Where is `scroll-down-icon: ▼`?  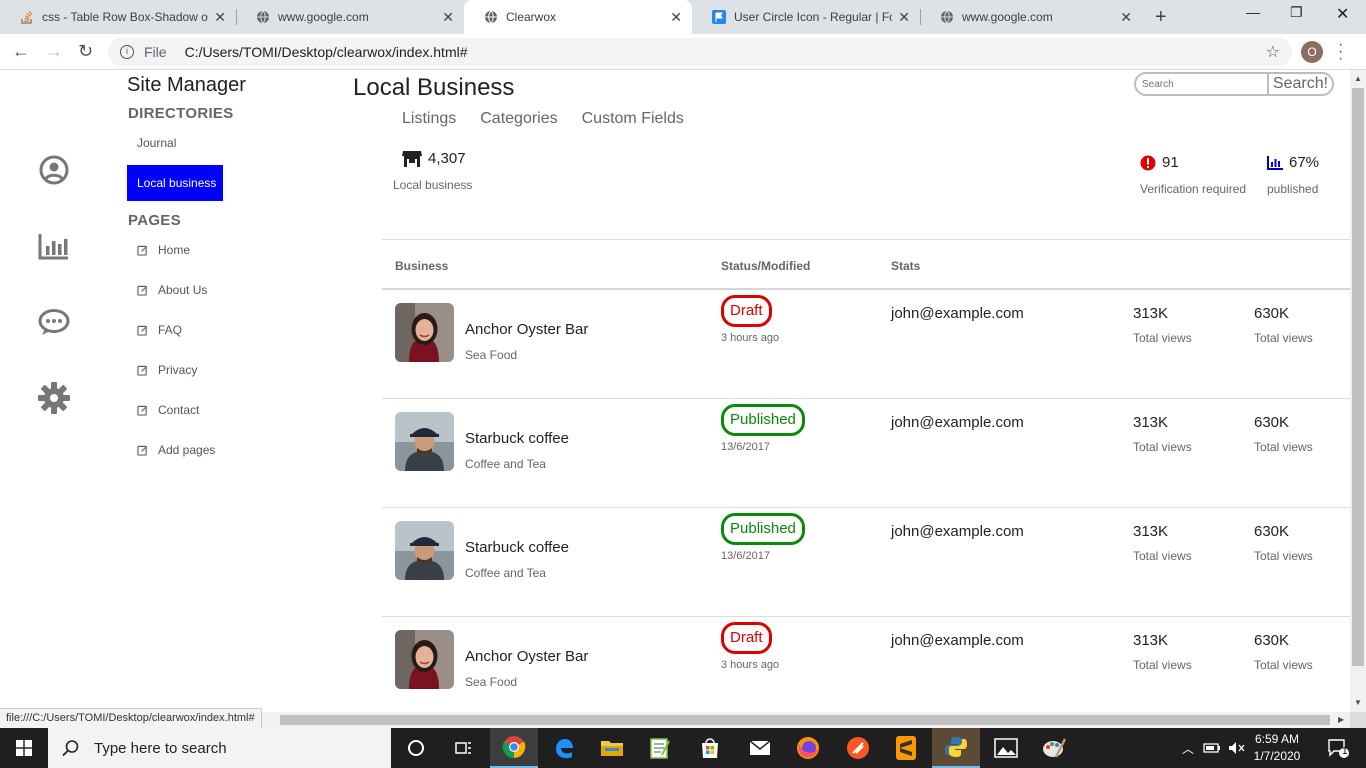 scroll-down-icon: ▼ is located at coordinates (1358, 702).